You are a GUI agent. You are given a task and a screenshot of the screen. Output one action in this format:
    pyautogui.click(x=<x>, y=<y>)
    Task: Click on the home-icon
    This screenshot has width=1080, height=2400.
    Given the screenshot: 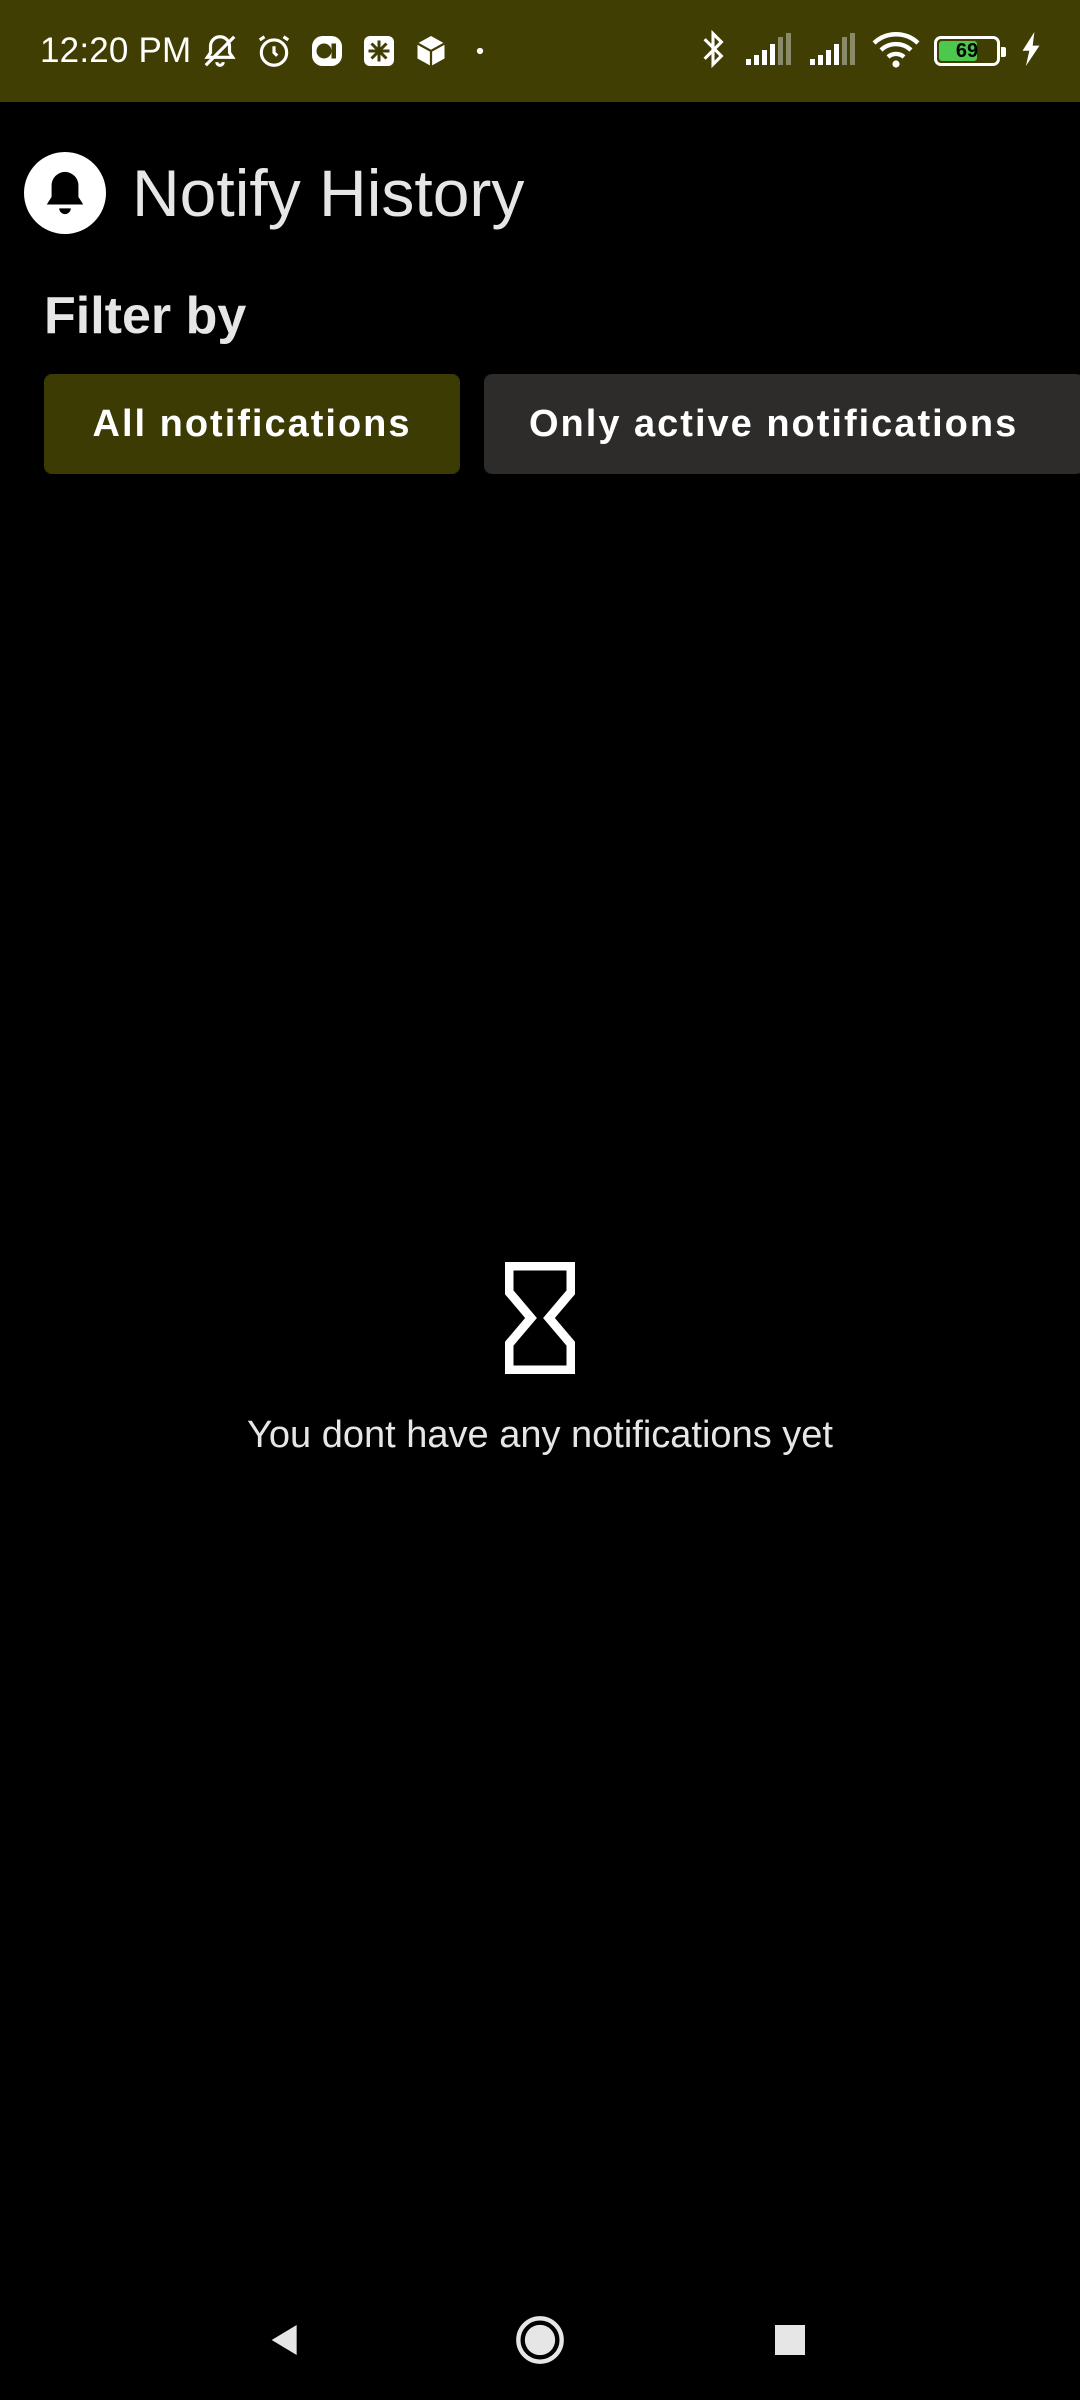 What is the action you would take?
    pyautogui.click(x=540, y=2340)
    